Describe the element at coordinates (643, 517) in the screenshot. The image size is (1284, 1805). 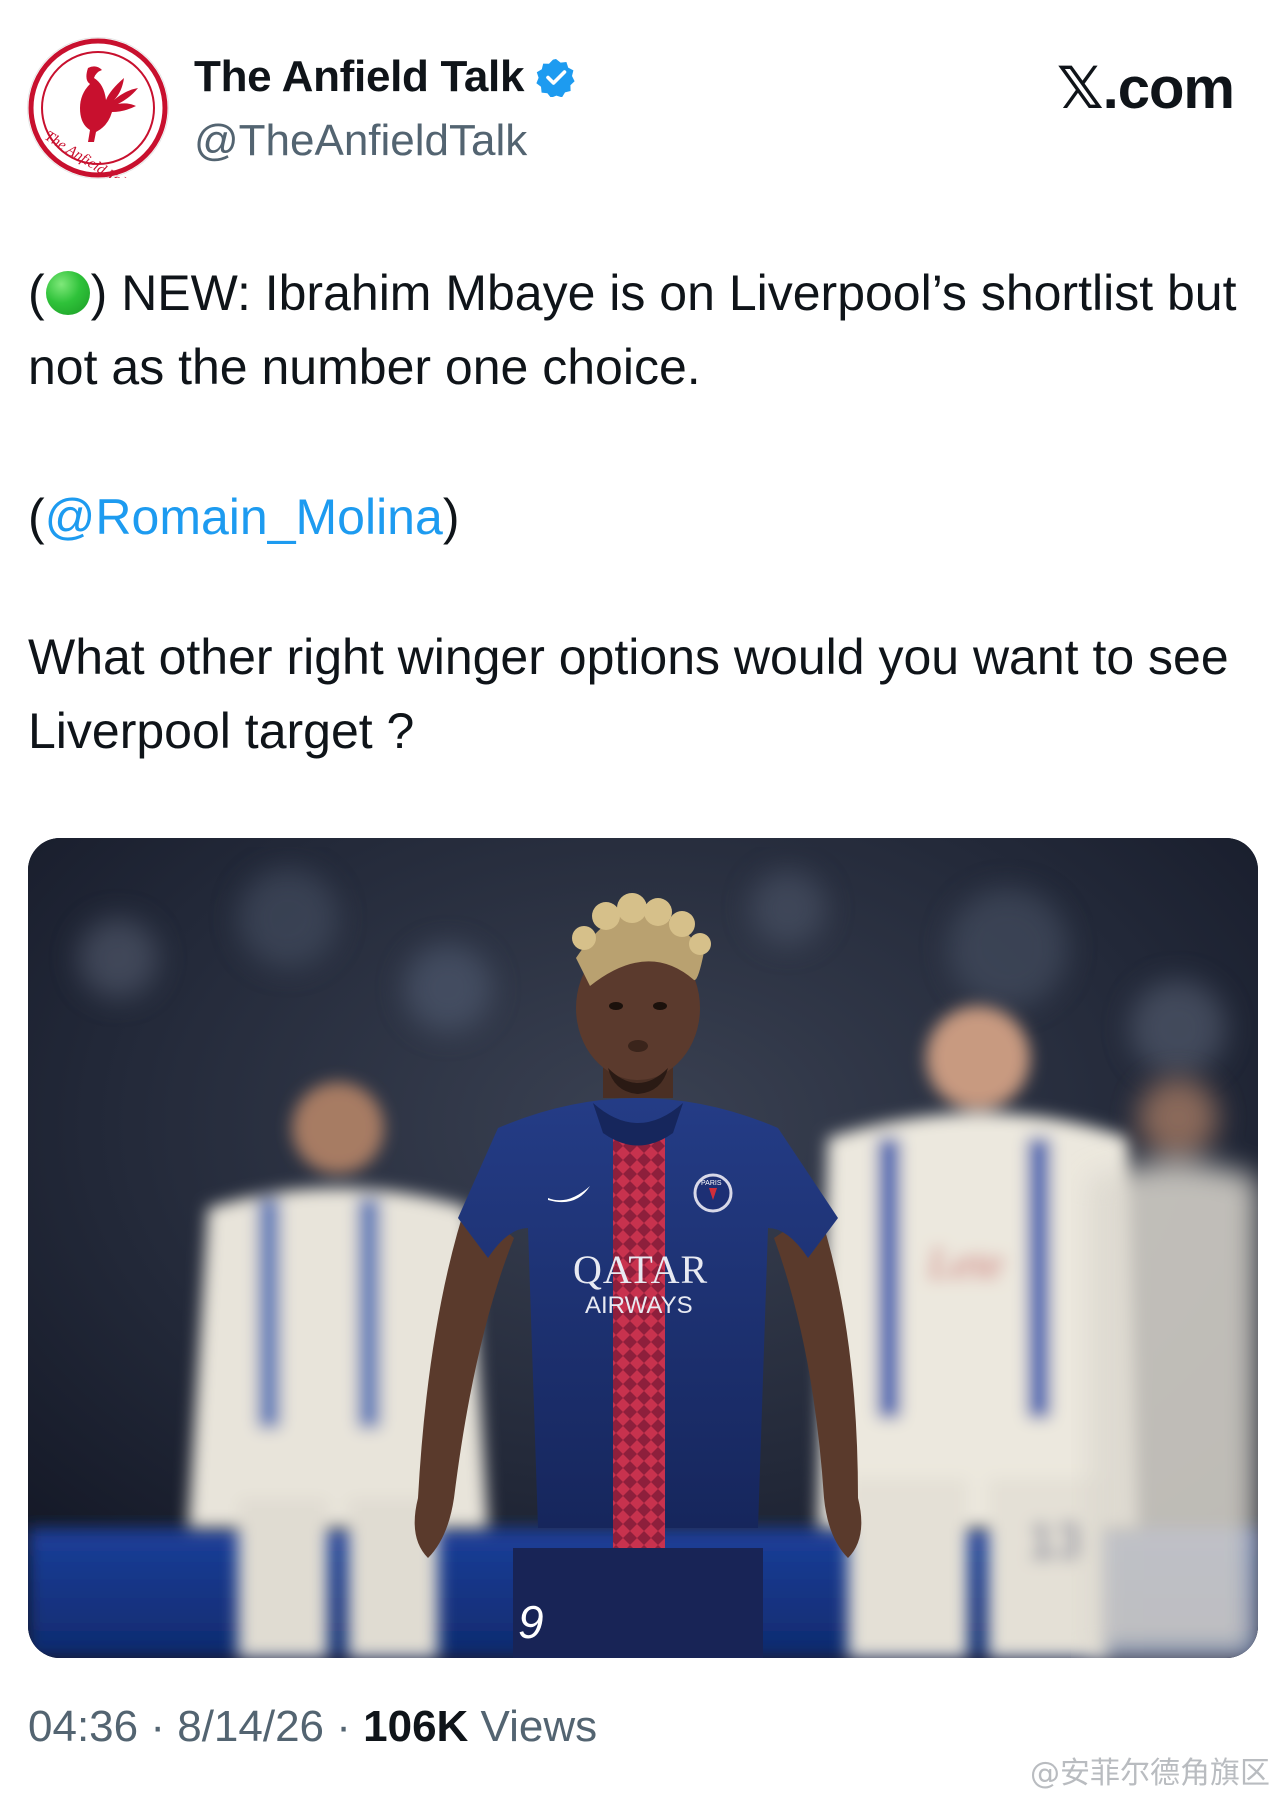
I see `tweet-text-paragraph-2: (@Romain_Molina)` at that location.